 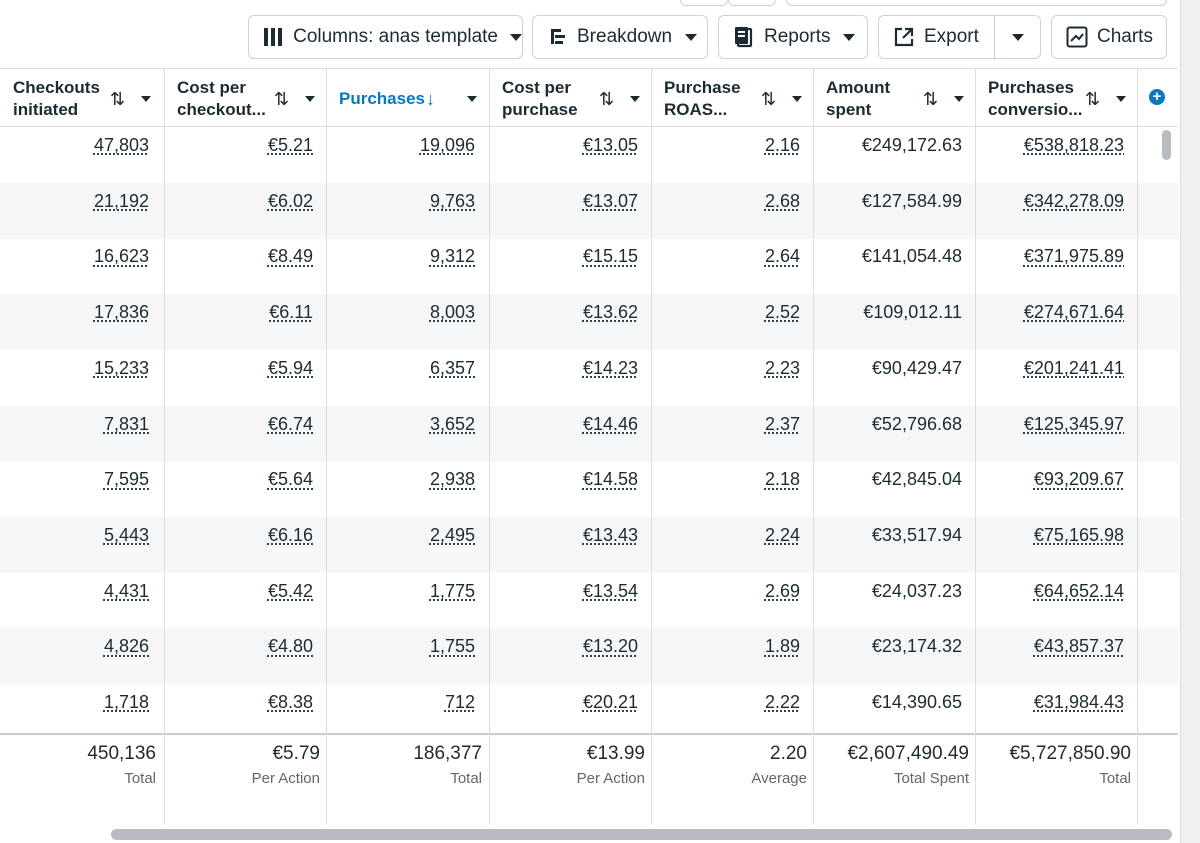 What do you see at coordinates (610, 479) in the screenshot?
I see `table-cell: €14.58` at bounding box center [610, 479].